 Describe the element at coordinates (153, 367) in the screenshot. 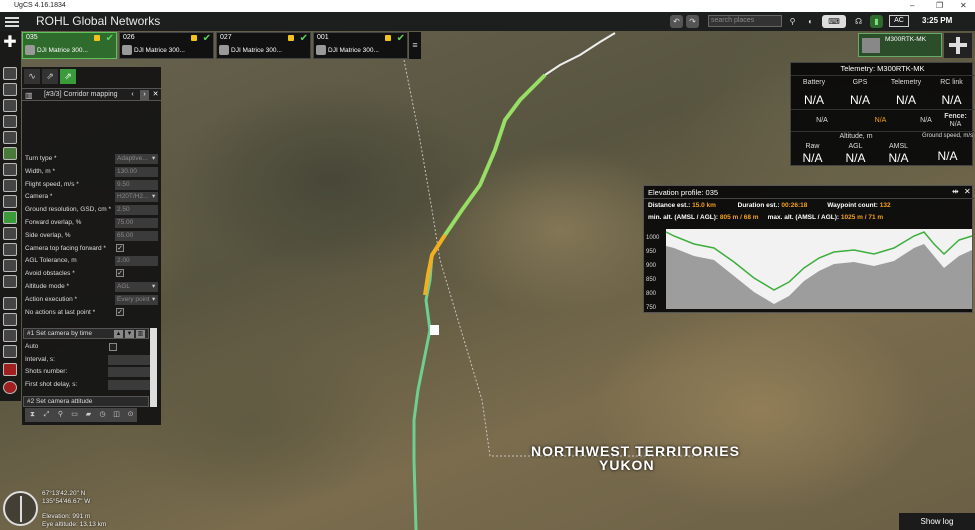

I see `panel-scrollbar` at that location.